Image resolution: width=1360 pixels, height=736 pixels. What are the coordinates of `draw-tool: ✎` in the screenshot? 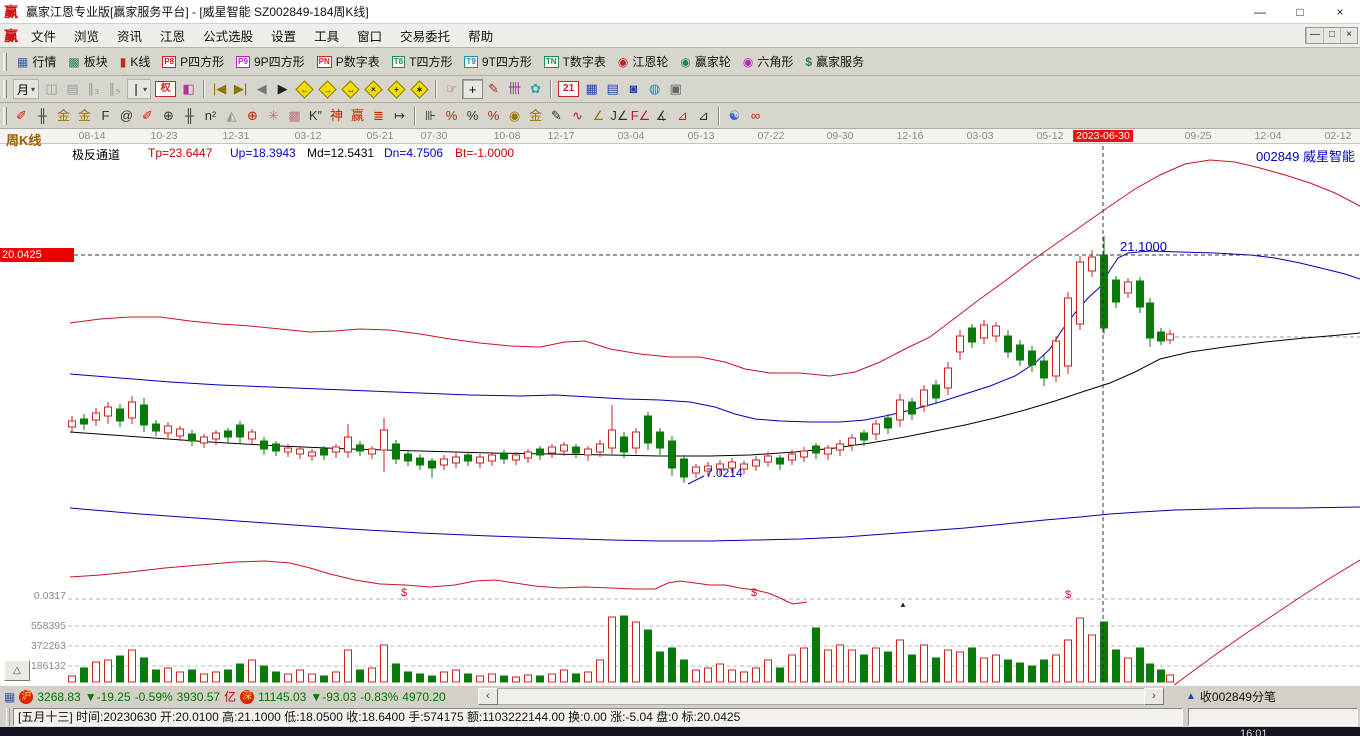 It's located at (493, 89).